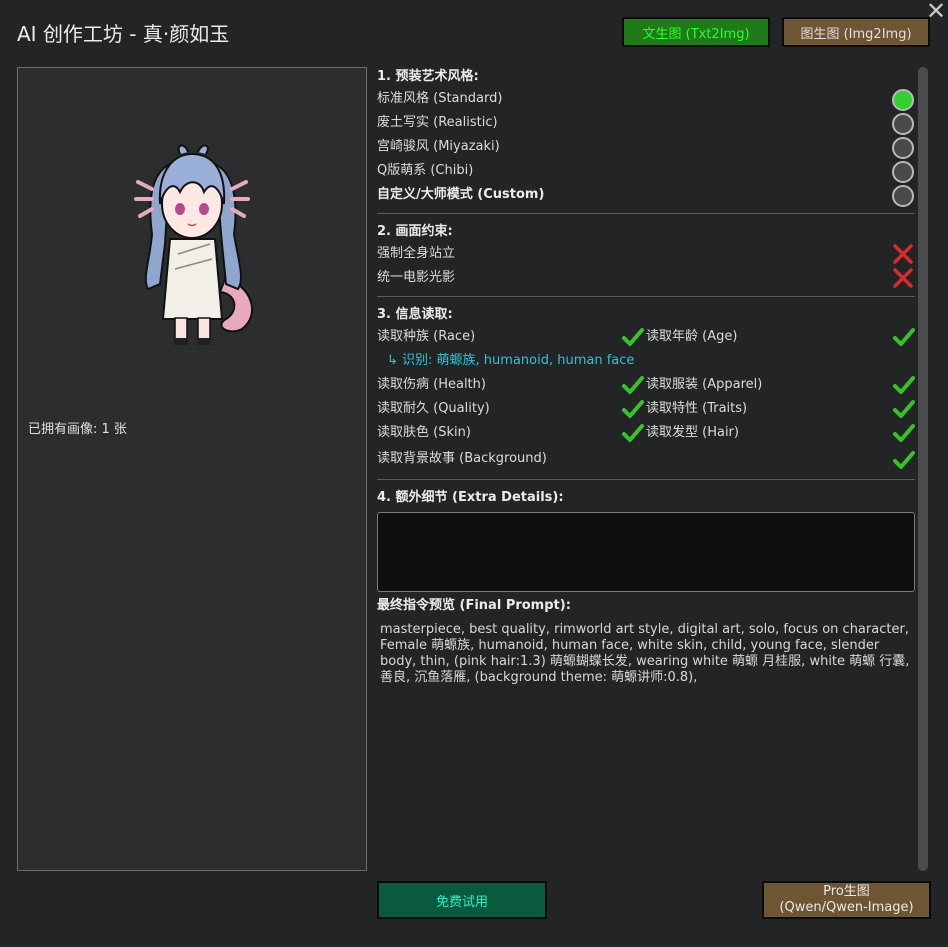  What do you see at coordinates (415, 231) in the screenshot?
I see `section-constraints-header: 2. 画面约束:` at bounding box center [415, 231].